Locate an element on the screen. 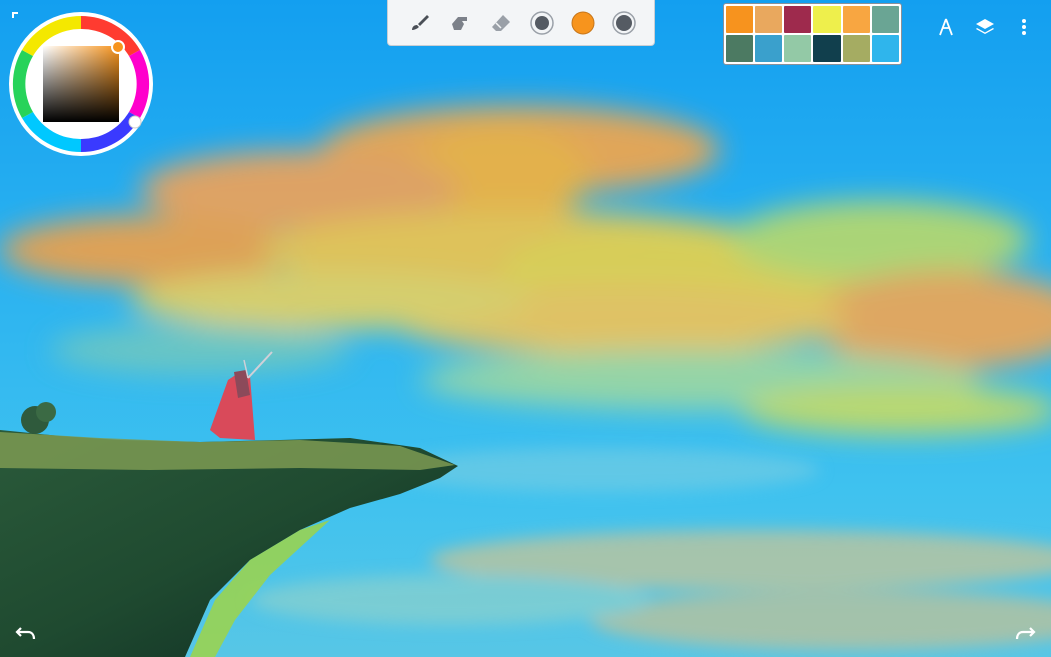 The height and width of the screenshot is (657, 1051). brush-opacity-control is located at coordinates (624, 23).